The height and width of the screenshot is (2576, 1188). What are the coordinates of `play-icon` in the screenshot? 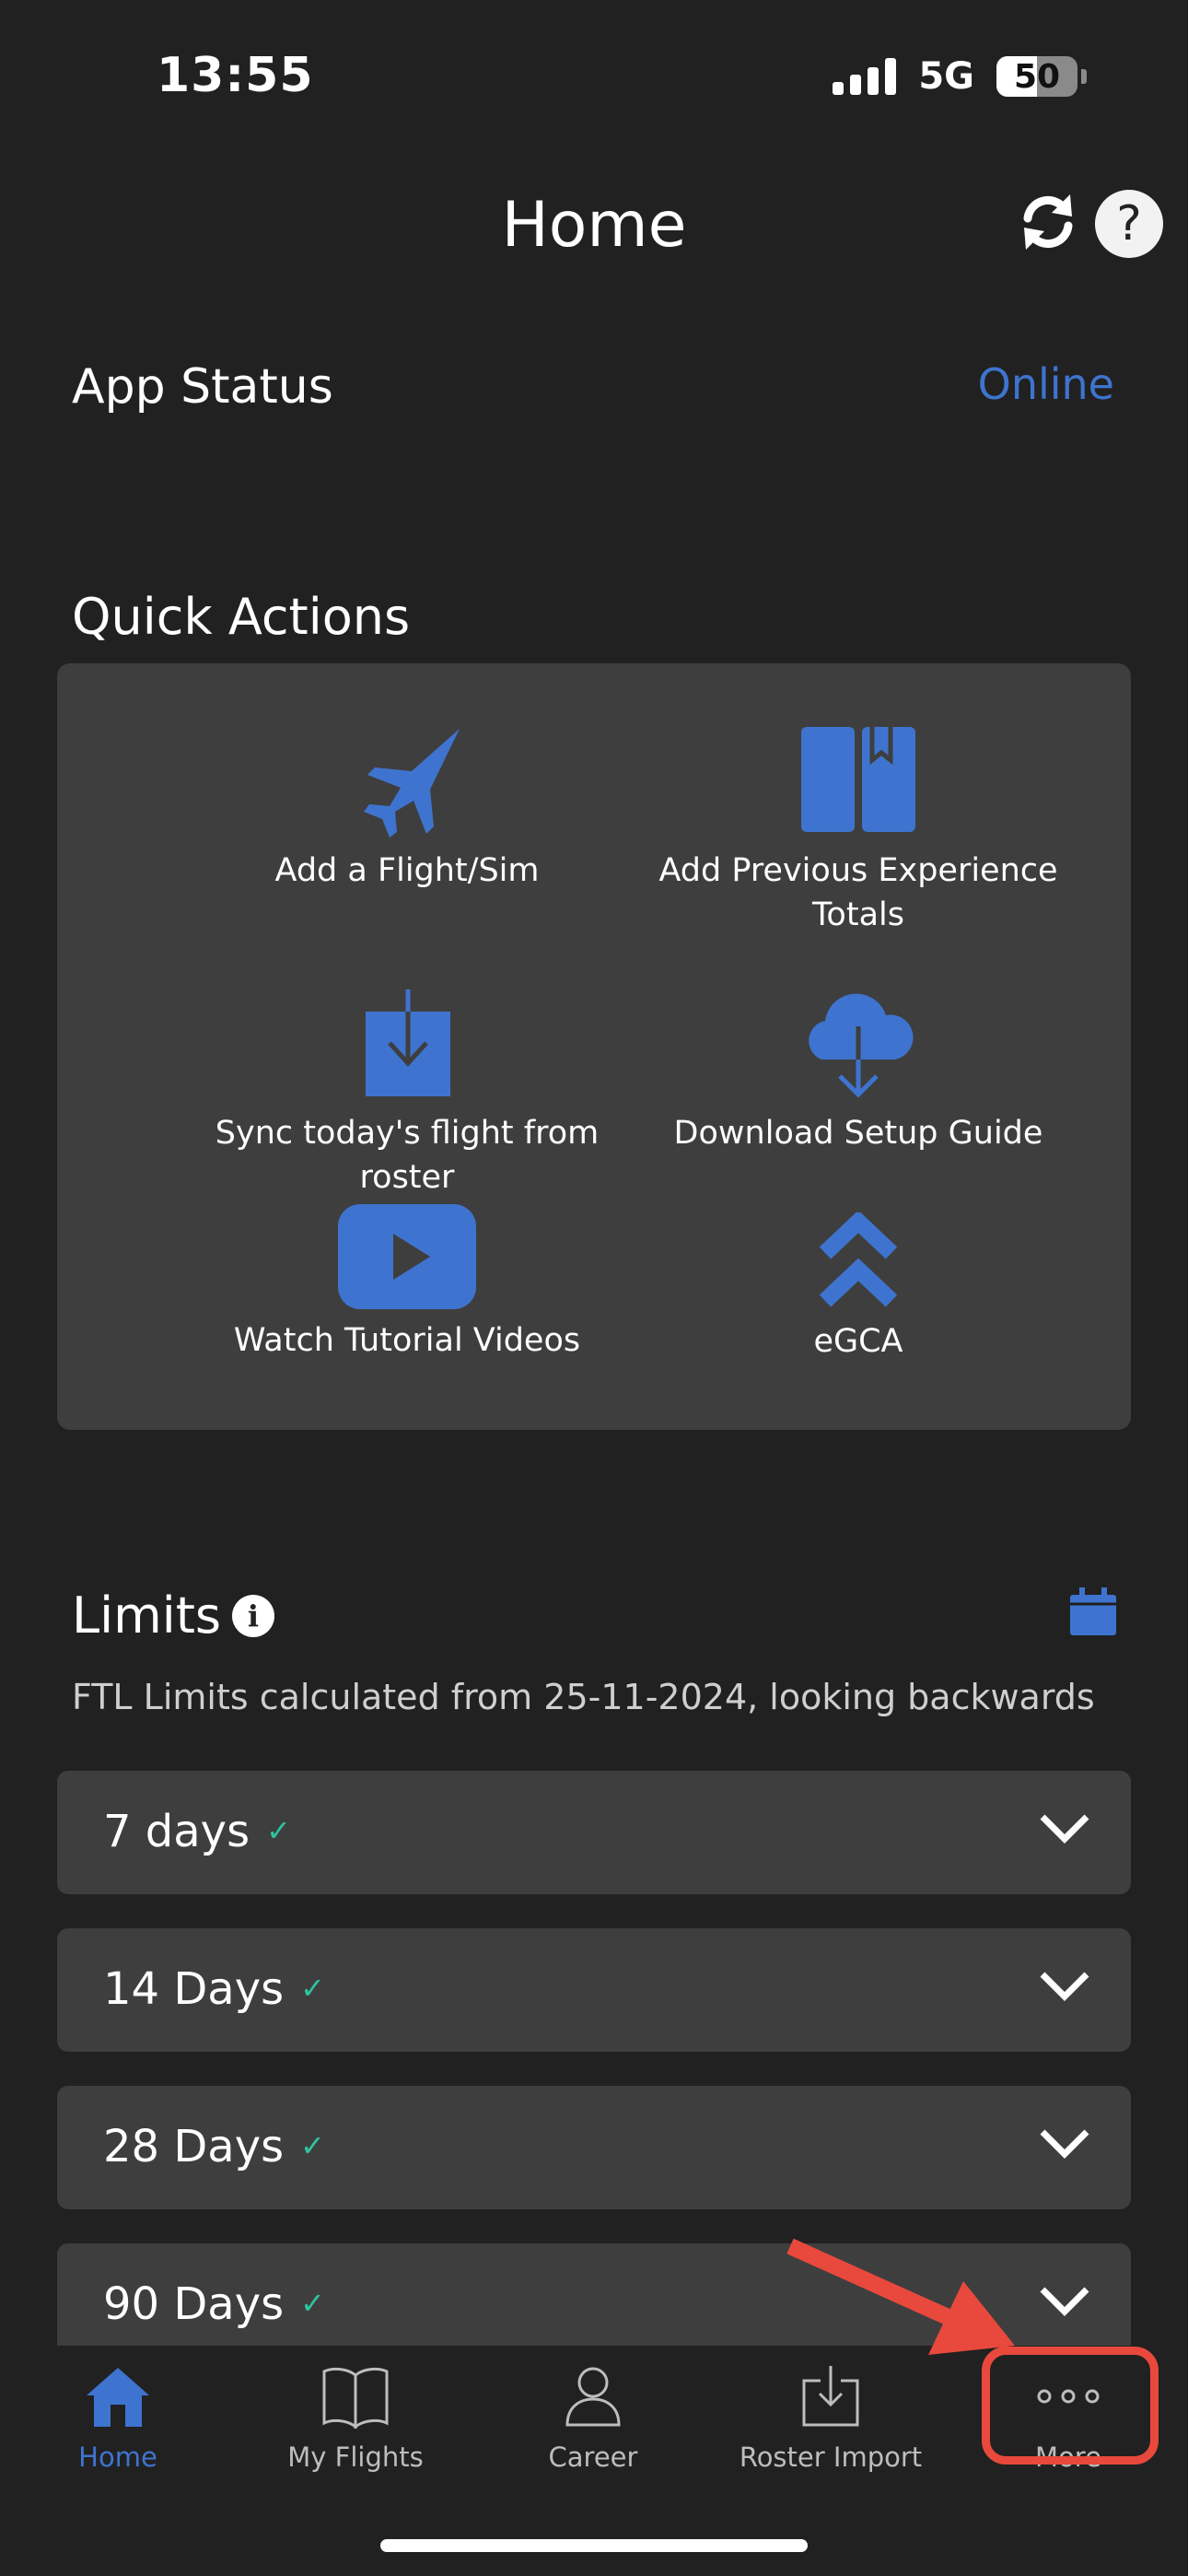 It's located at (407, 1256).